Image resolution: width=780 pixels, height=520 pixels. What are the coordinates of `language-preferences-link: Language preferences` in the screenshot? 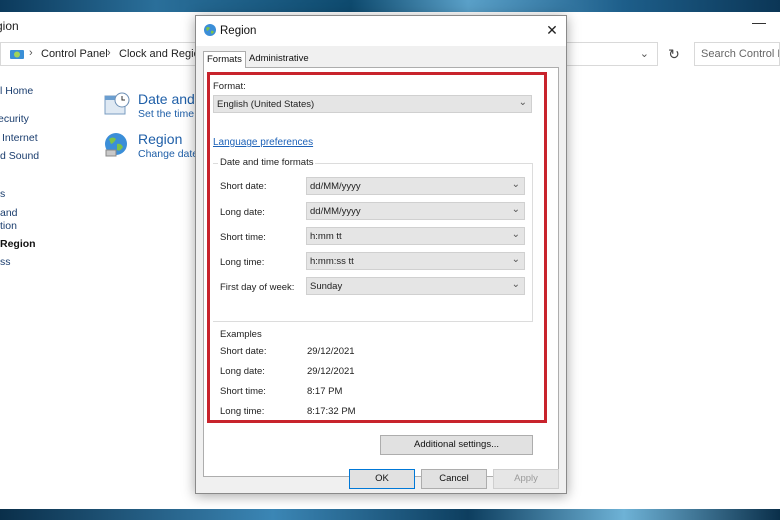 It's located at (263, 142).